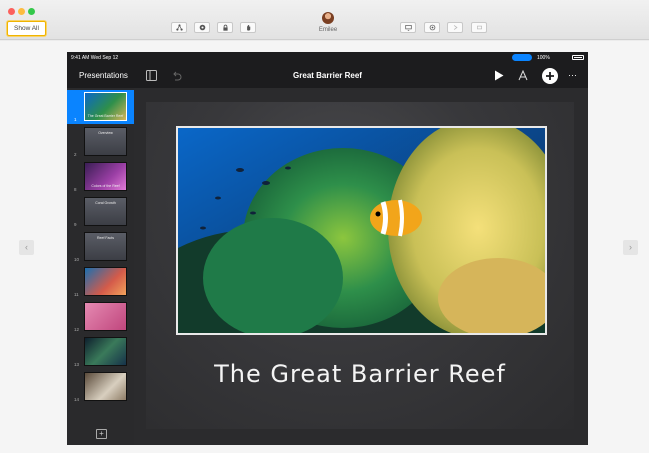  What do you see at coordinates (26, 247) in the screenshot?
I see `previous-arrow-button: ‹` at bounding box center [26, 247].